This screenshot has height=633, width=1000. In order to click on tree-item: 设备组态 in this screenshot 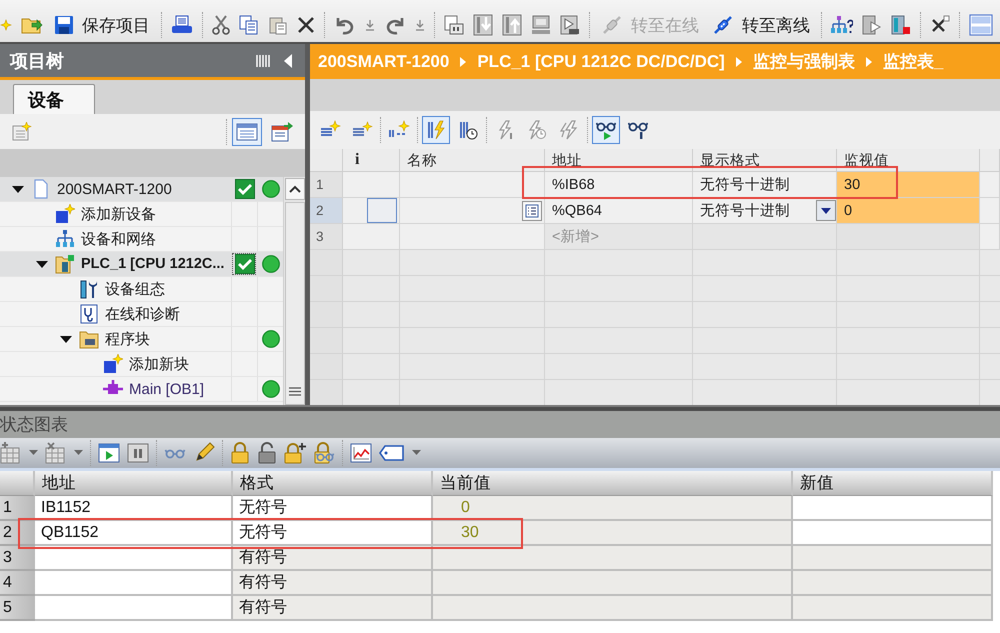, I will do `click(141, 289)`.